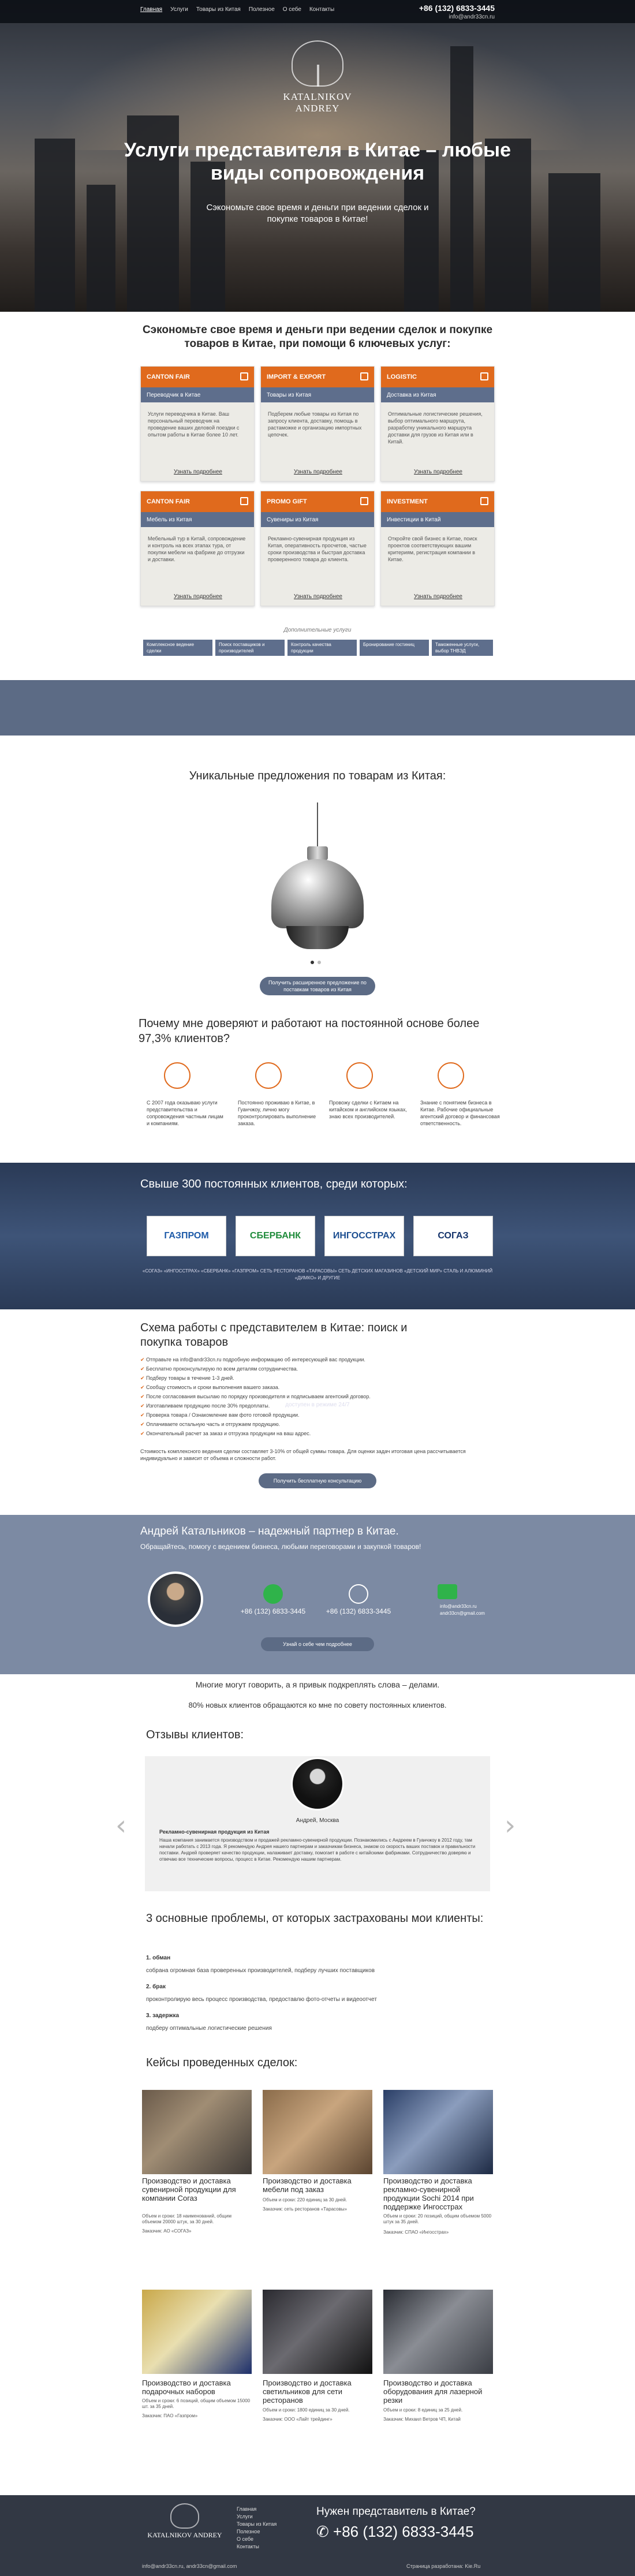  Describe the element at coordinates (317, 893) in the screenshot. I see `lamp-product-image` at that location.